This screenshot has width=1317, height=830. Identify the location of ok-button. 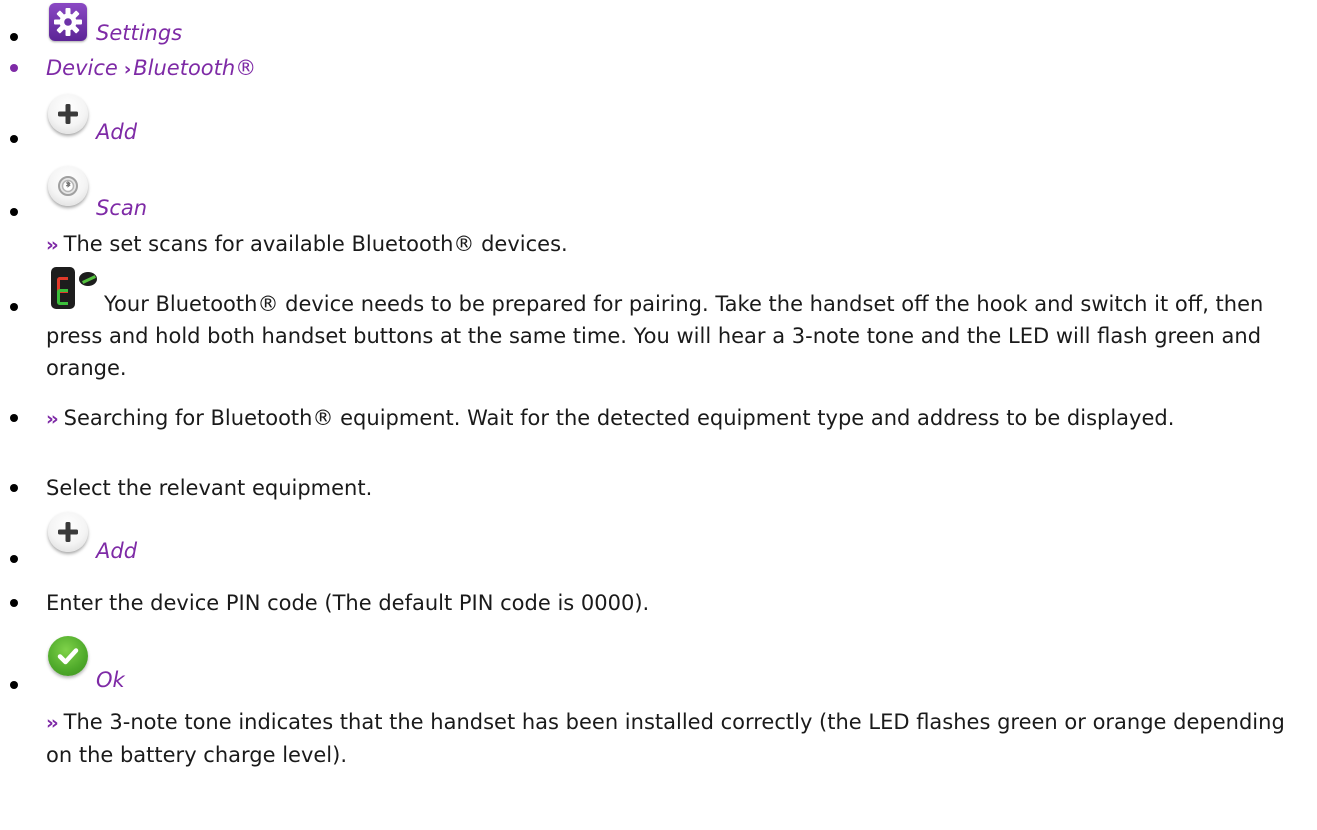
(68, 656).